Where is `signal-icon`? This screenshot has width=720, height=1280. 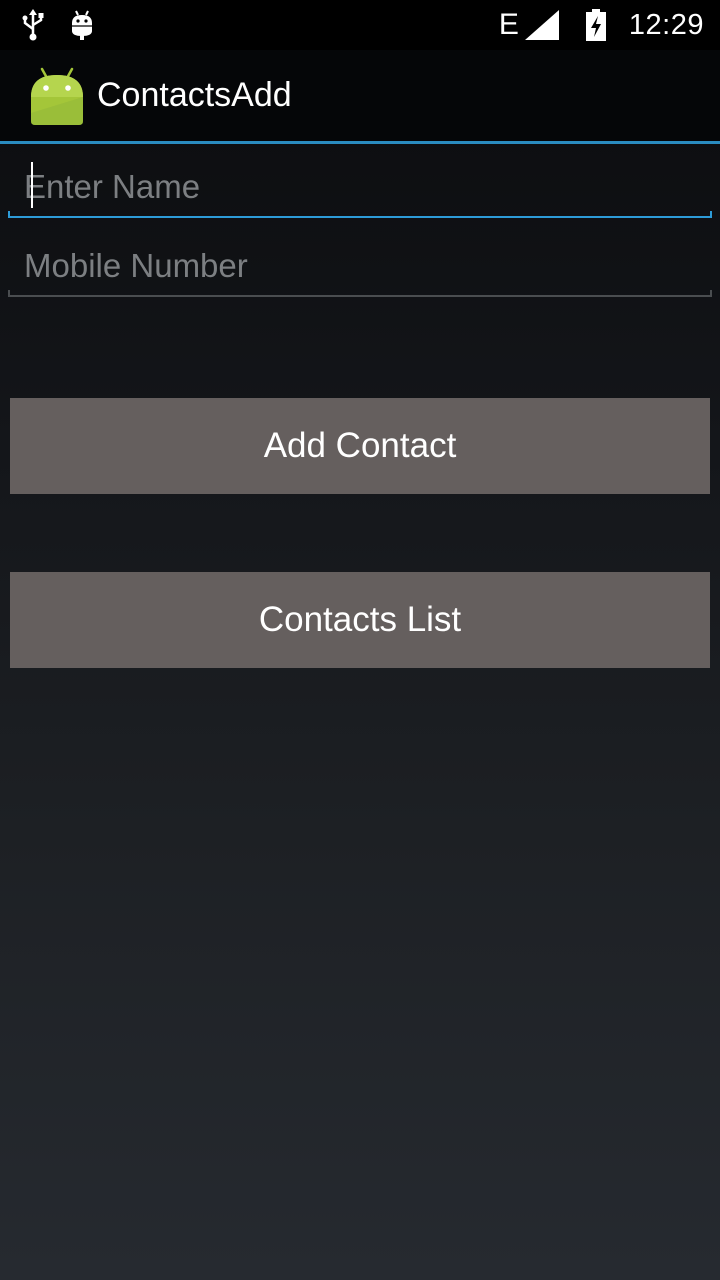 signal-icon is located at coordinates (541, 25).